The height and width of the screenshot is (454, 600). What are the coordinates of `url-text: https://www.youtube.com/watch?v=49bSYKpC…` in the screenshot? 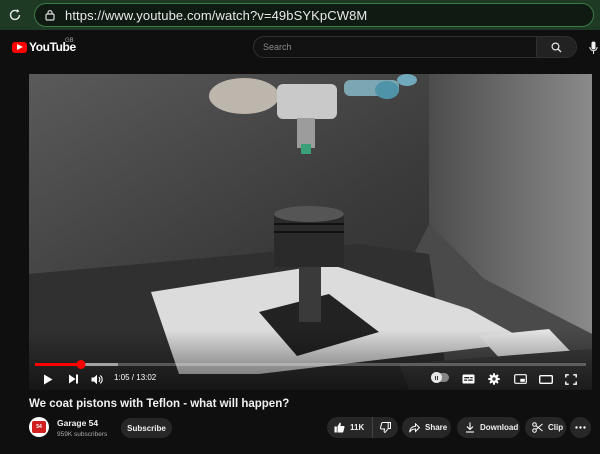 It's located at (216, 15).